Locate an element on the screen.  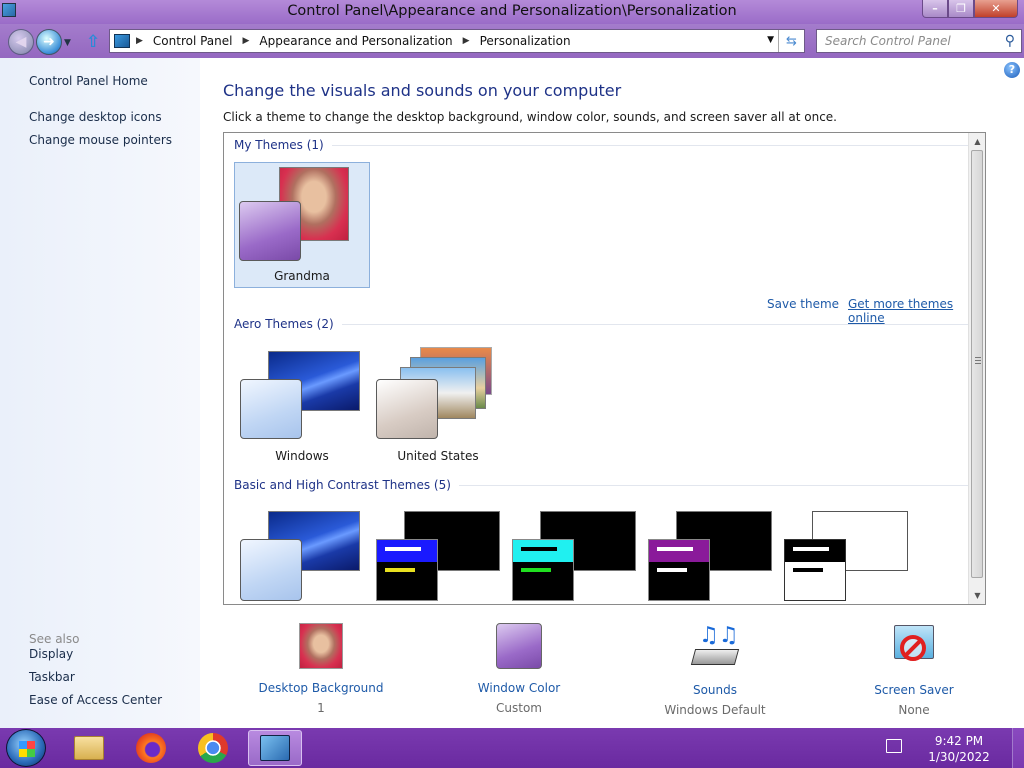
clock-date: 1/30/2022 is located at coordinates (959, 757).